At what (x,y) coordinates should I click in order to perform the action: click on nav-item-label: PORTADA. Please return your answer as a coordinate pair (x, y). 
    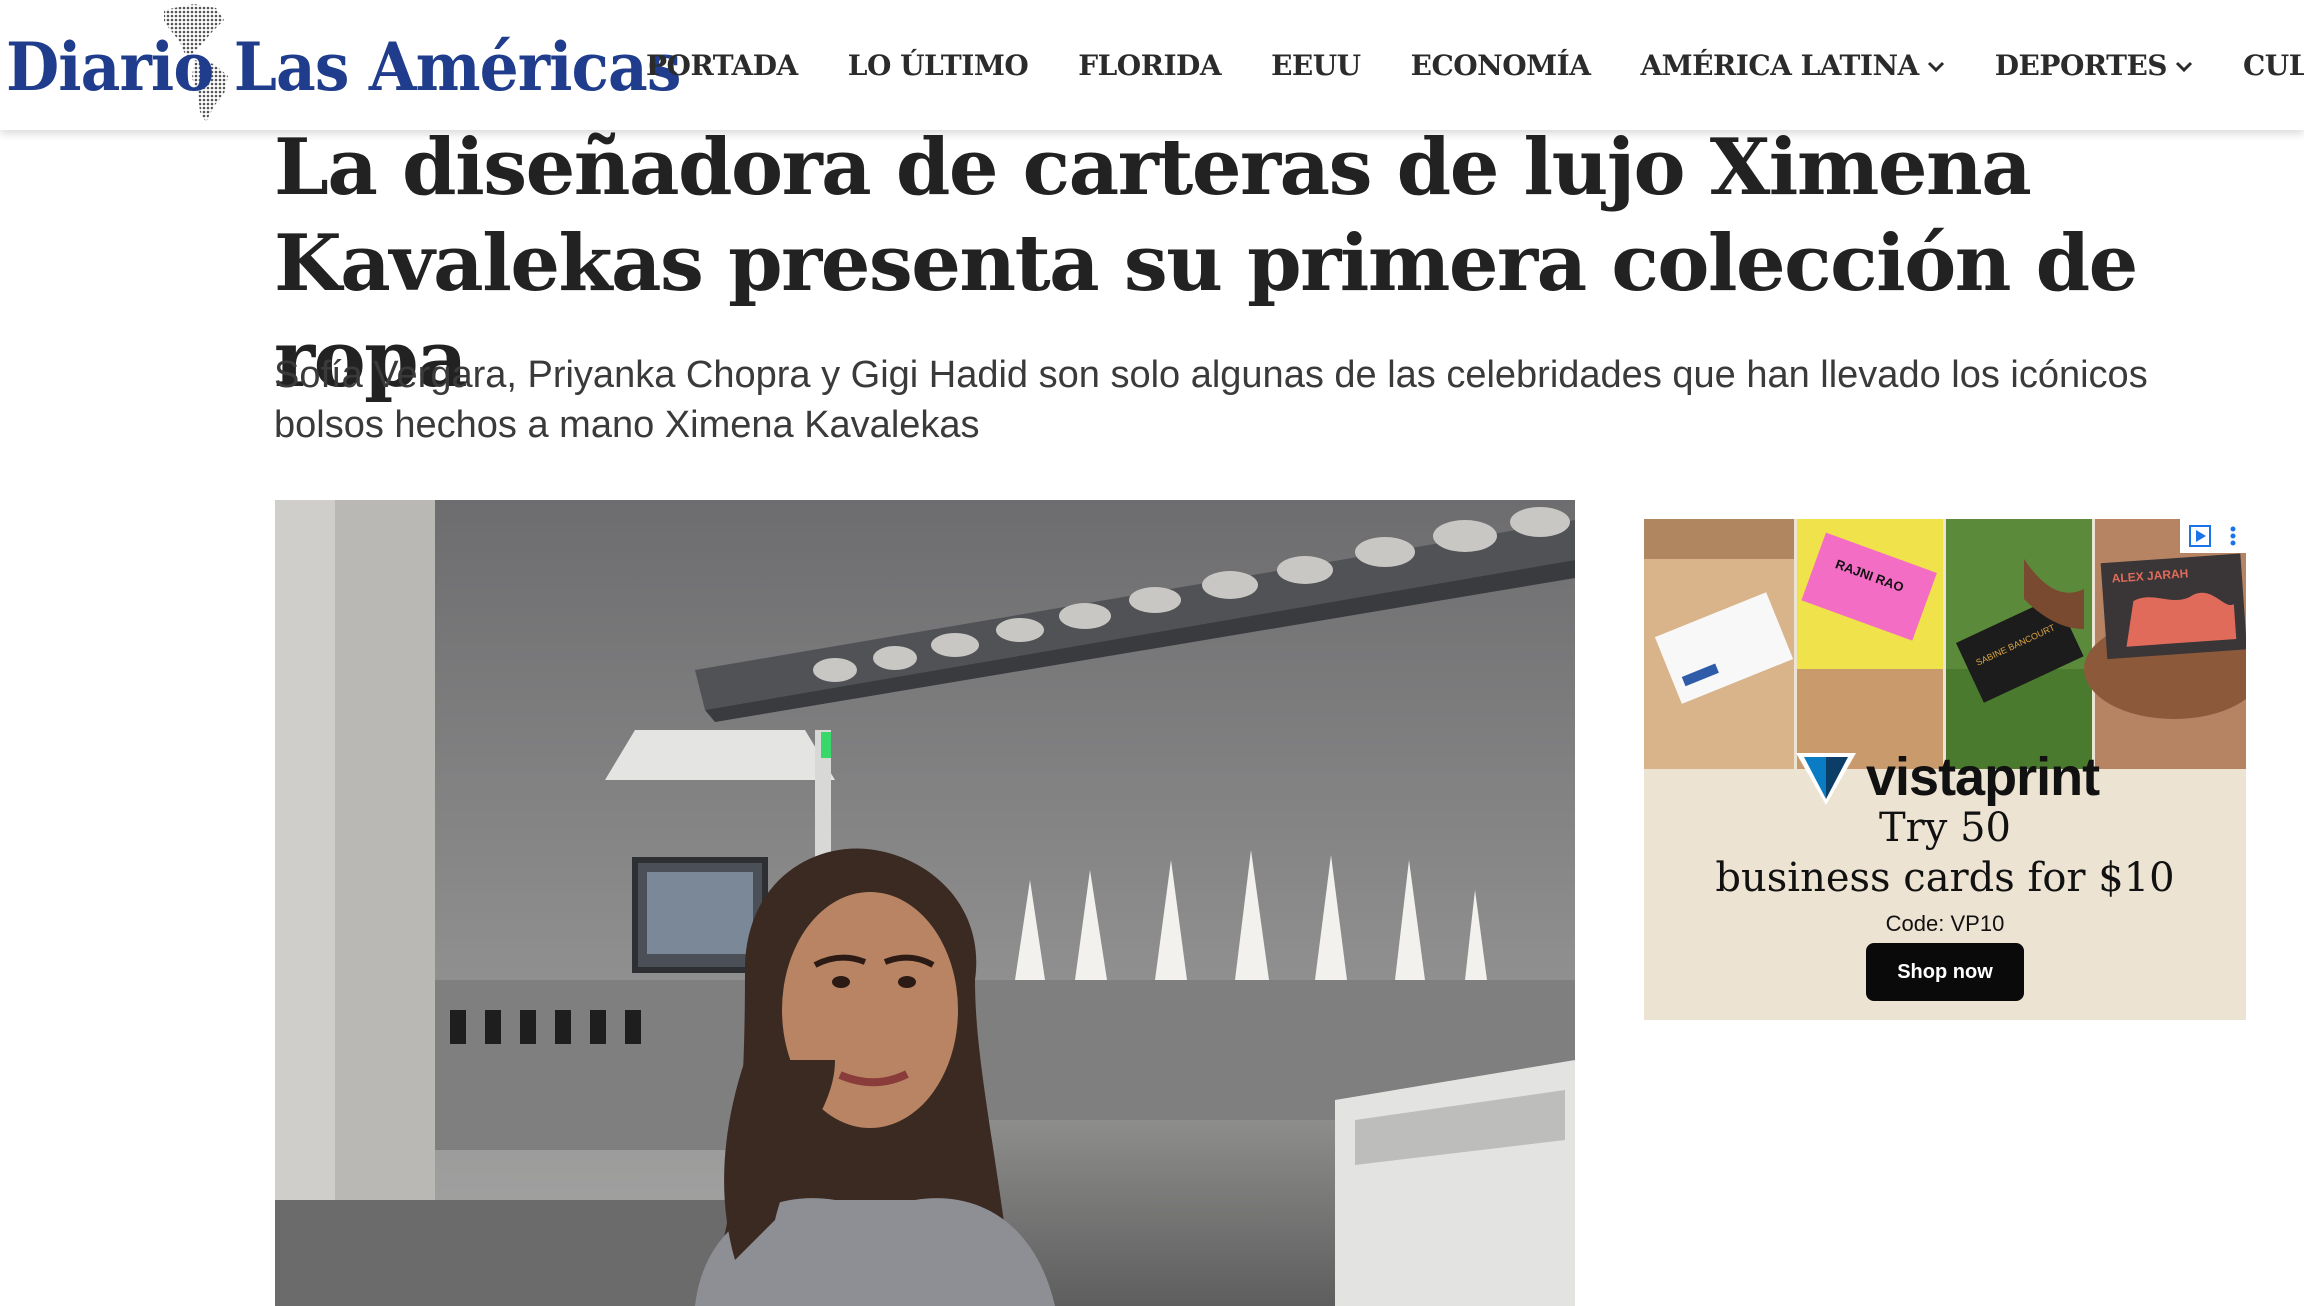
    Looking at the image, I should click on (722, 65).